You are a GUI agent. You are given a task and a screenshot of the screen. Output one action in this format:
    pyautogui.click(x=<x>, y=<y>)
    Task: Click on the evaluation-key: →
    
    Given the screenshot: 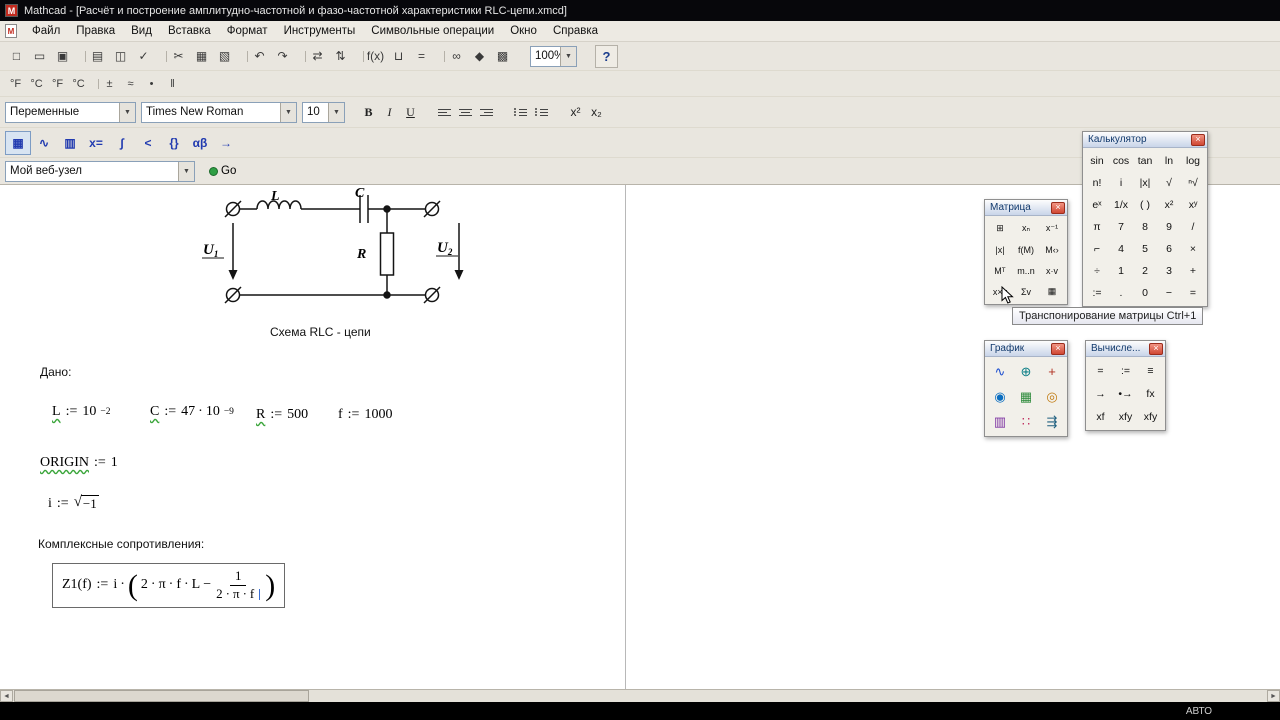 What is the action you would take?
    pyautogui.click(x=1100, y=393)
    